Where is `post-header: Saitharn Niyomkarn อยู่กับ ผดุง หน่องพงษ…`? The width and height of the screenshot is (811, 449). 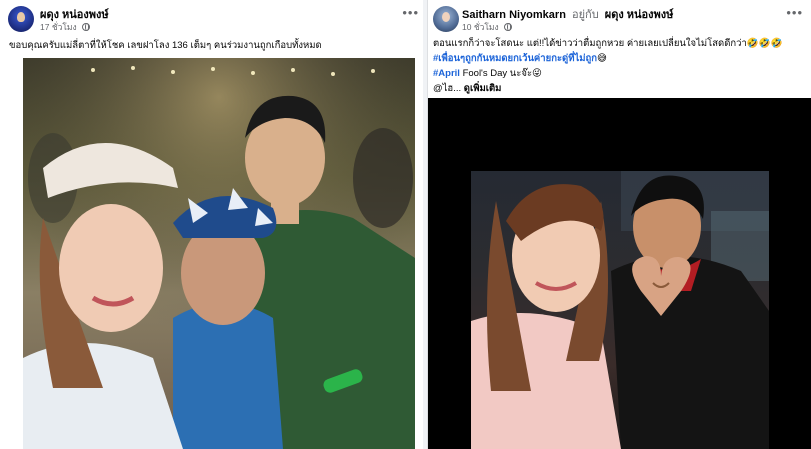 post-header: Saitharn Niyomkarn อยู่กับ ผดุง หน่องพงษ… is located at coordinates (619, 18).